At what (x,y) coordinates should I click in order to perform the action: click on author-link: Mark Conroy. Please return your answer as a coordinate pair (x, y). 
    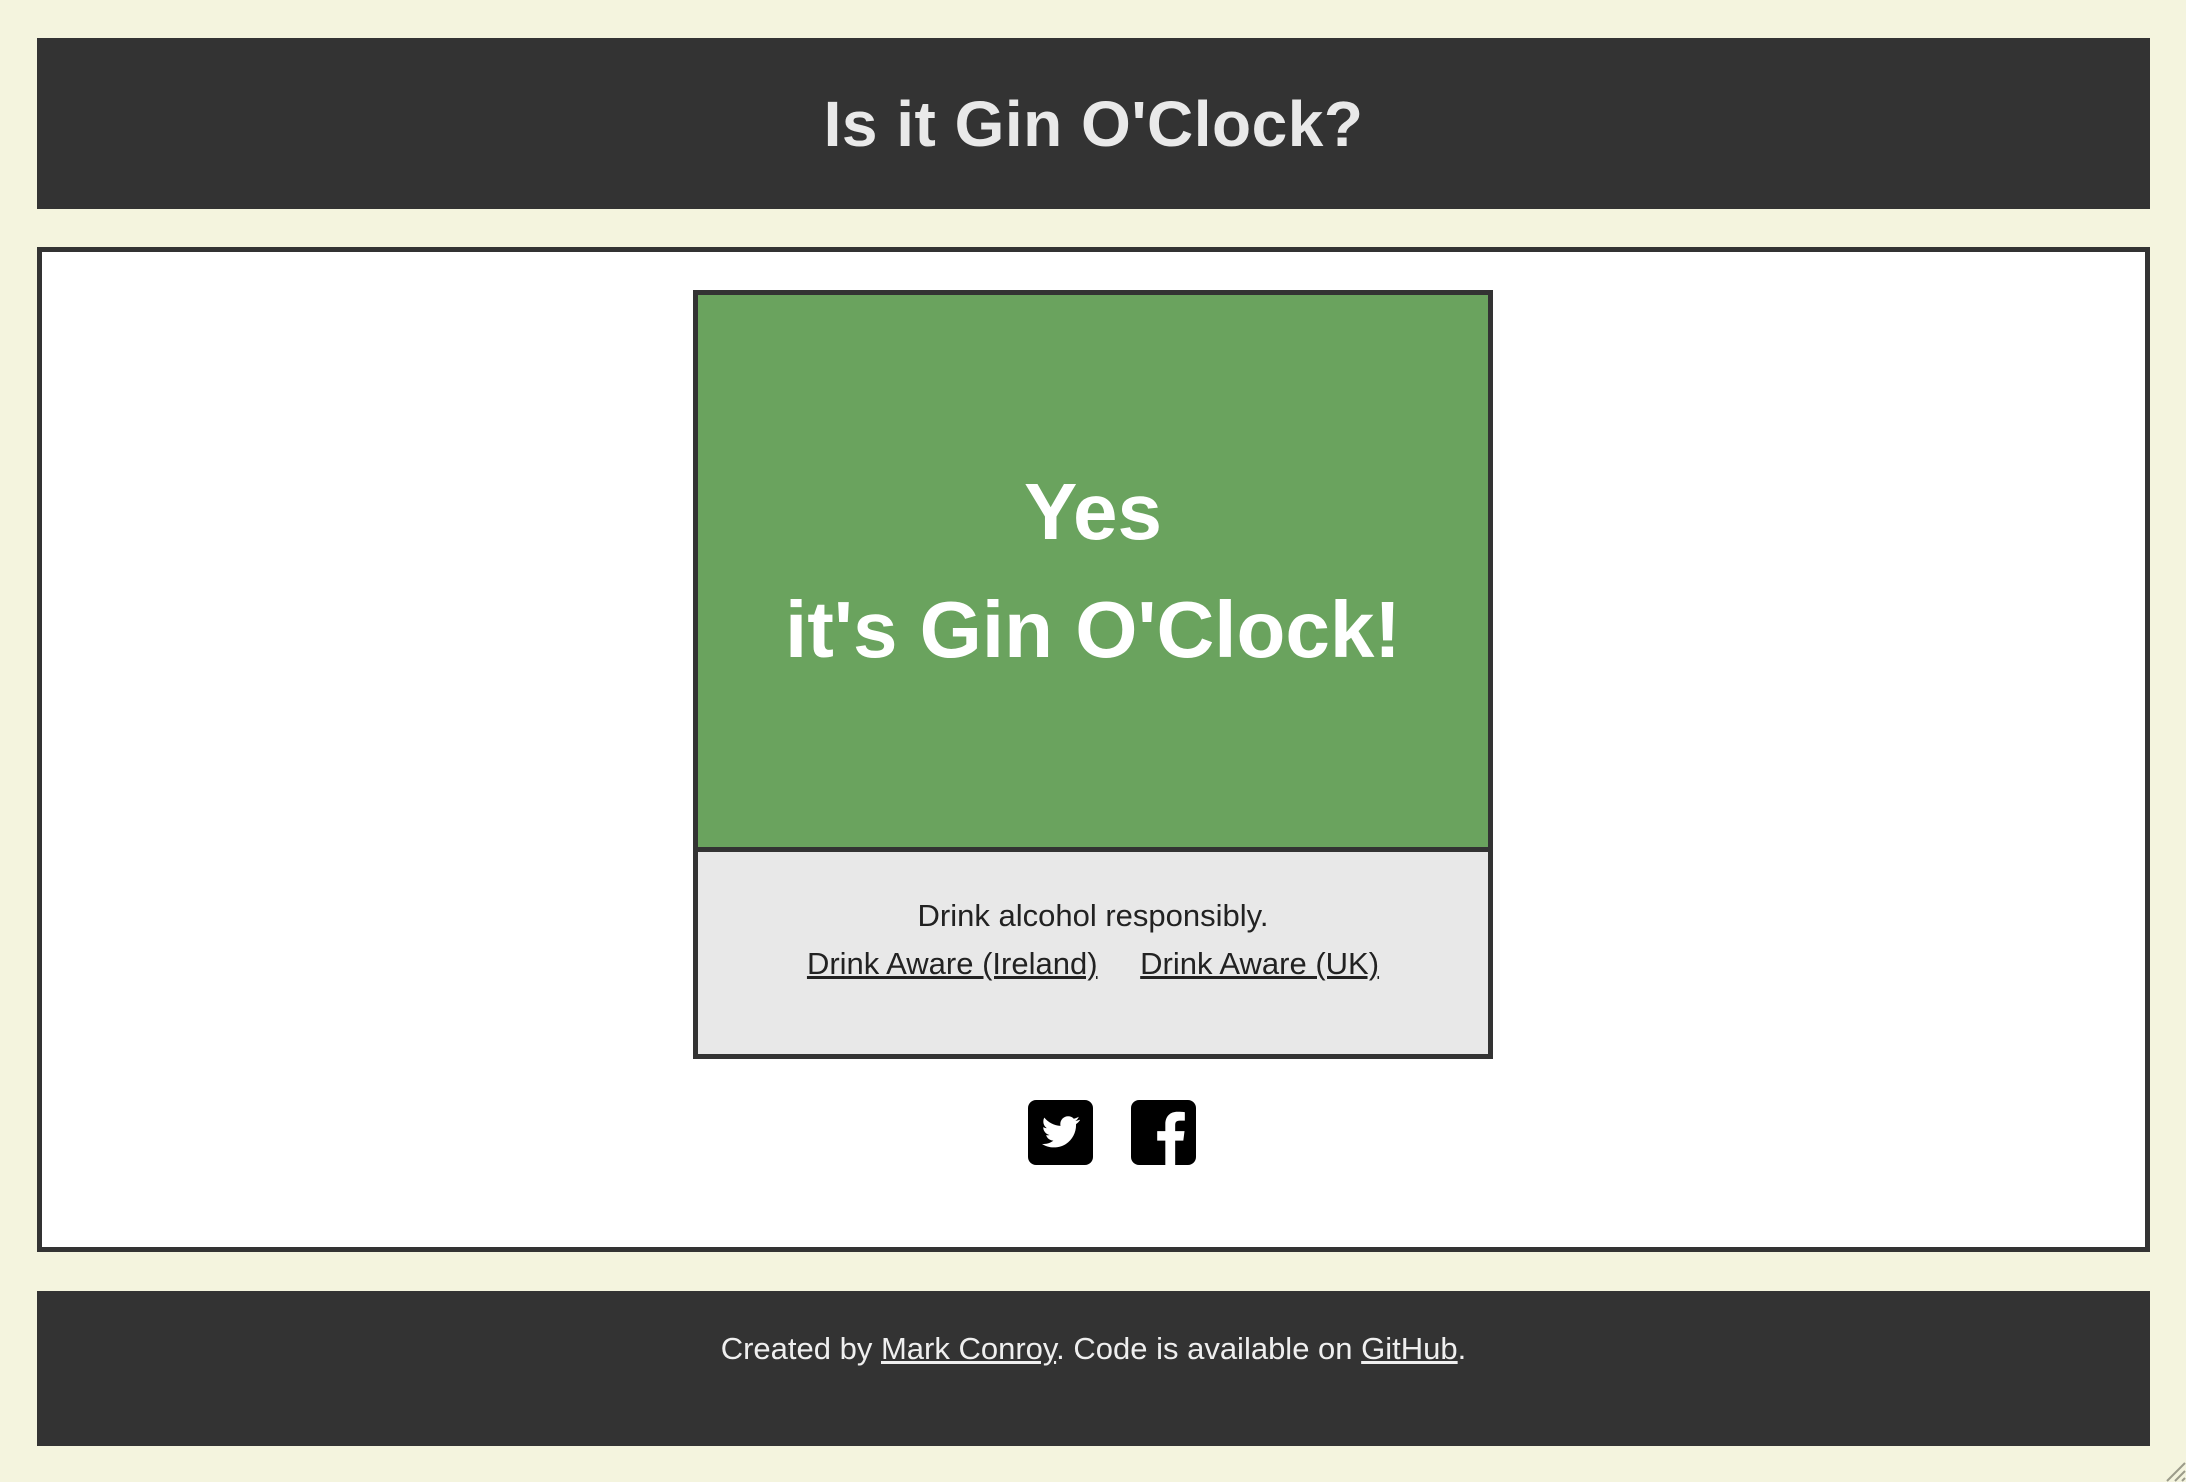
    Looking at the image, I should click on (968, 1348).